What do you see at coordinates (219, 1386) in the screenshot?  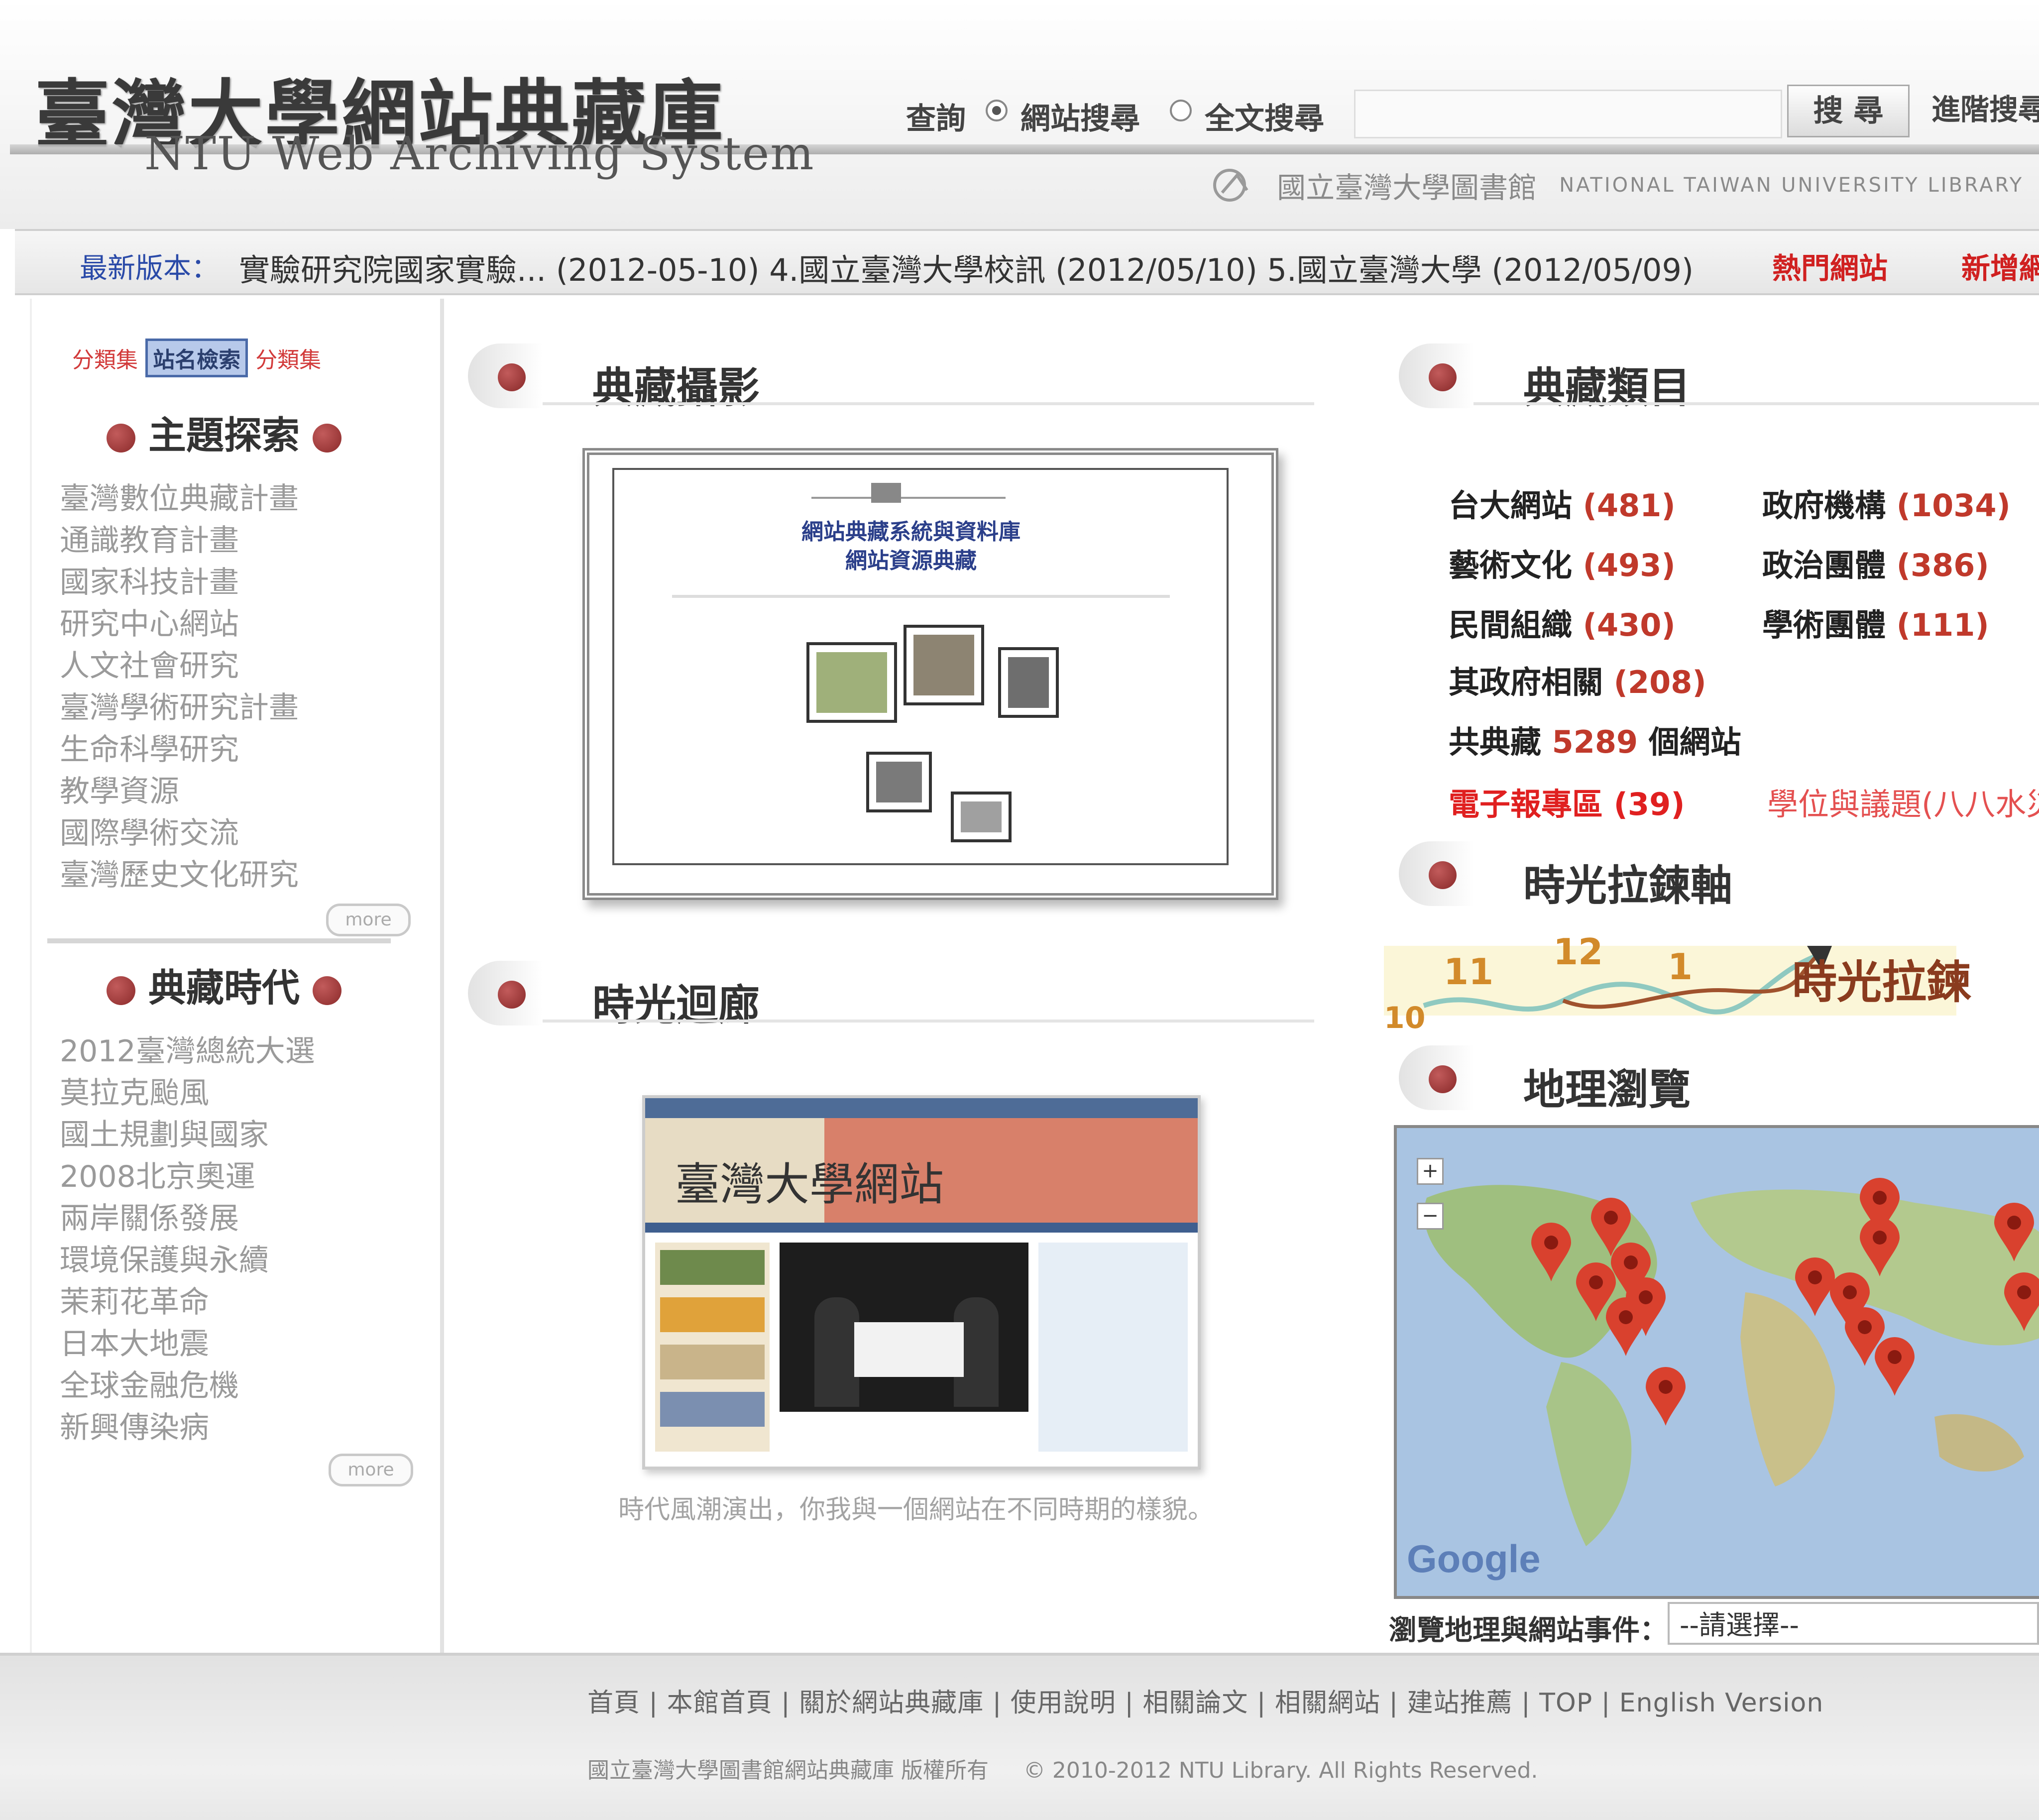 I see `list-item: 全球金融危機` at bounding box center [219, 1386].